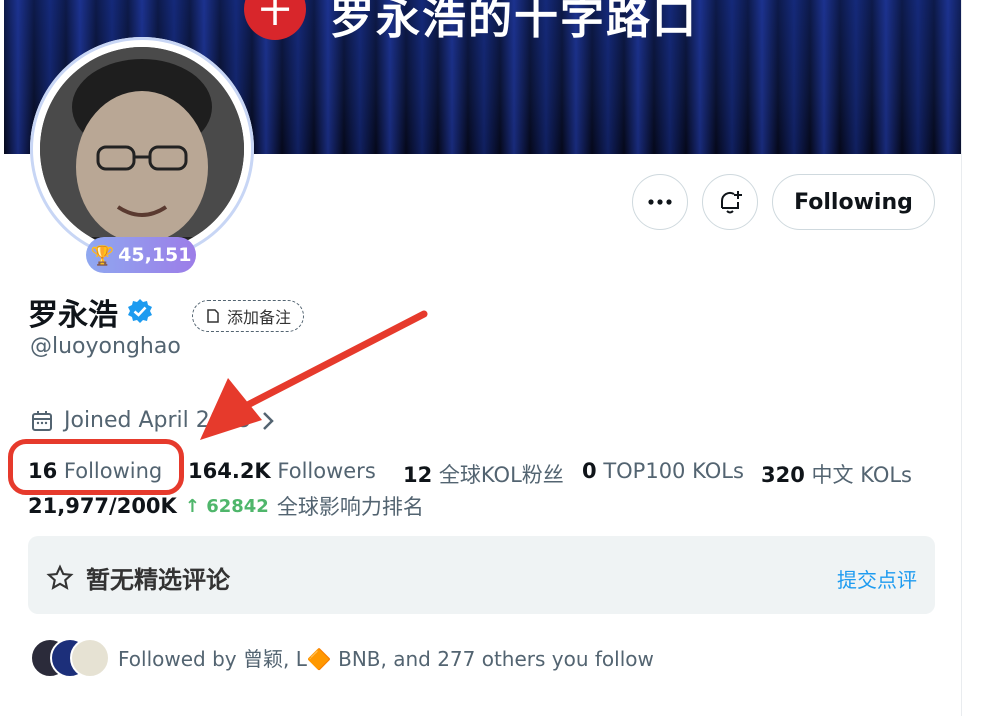 The height and width of the screenshot is (716, 992). I want to click on kol-fans-count: 12, so click(418, 475).